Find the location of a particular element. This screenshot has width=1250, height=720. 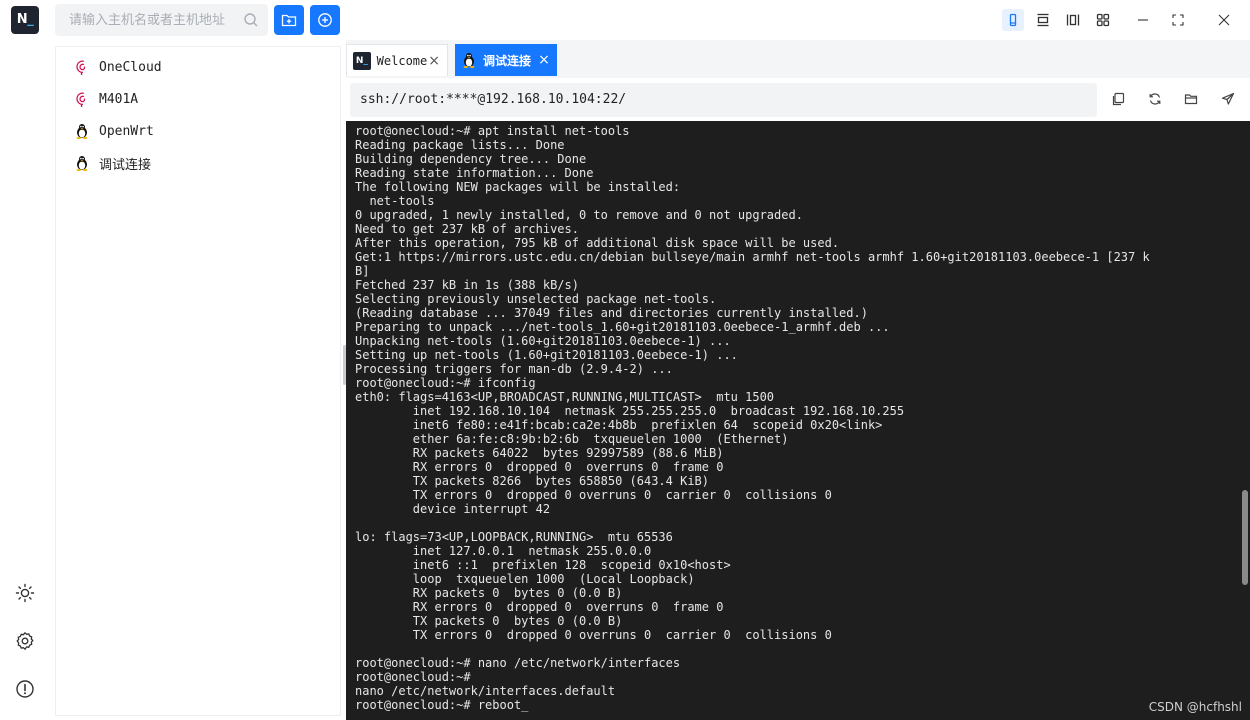

folder-icon is located at coordinates (1191, 99).